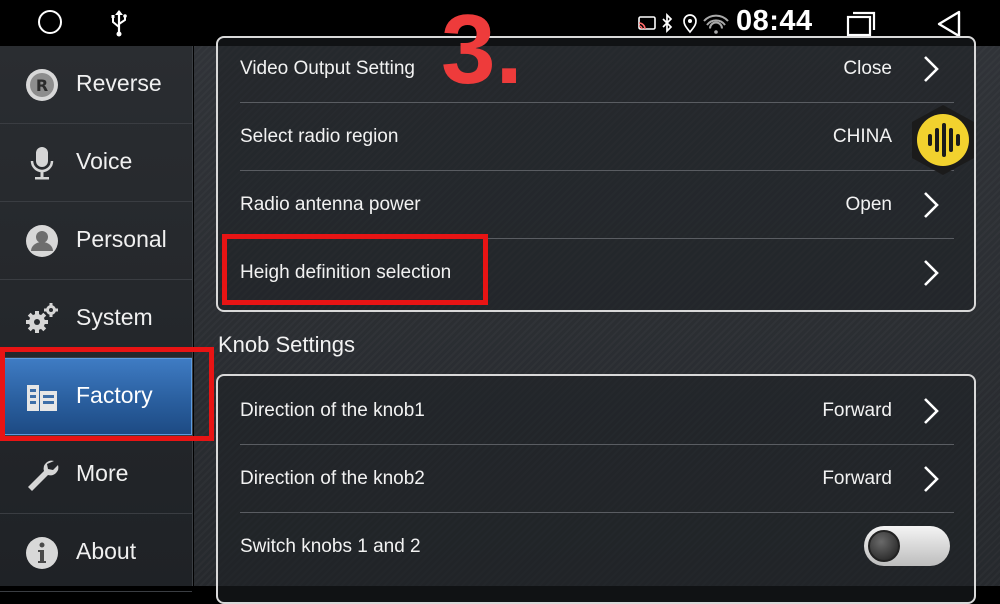 Image resolution: width=1000 pixels, height=604 pixels. What do you see at coordinates (867, 68) in the screenshot?
I see `row-value: Close` at bounding box center [867, 68].